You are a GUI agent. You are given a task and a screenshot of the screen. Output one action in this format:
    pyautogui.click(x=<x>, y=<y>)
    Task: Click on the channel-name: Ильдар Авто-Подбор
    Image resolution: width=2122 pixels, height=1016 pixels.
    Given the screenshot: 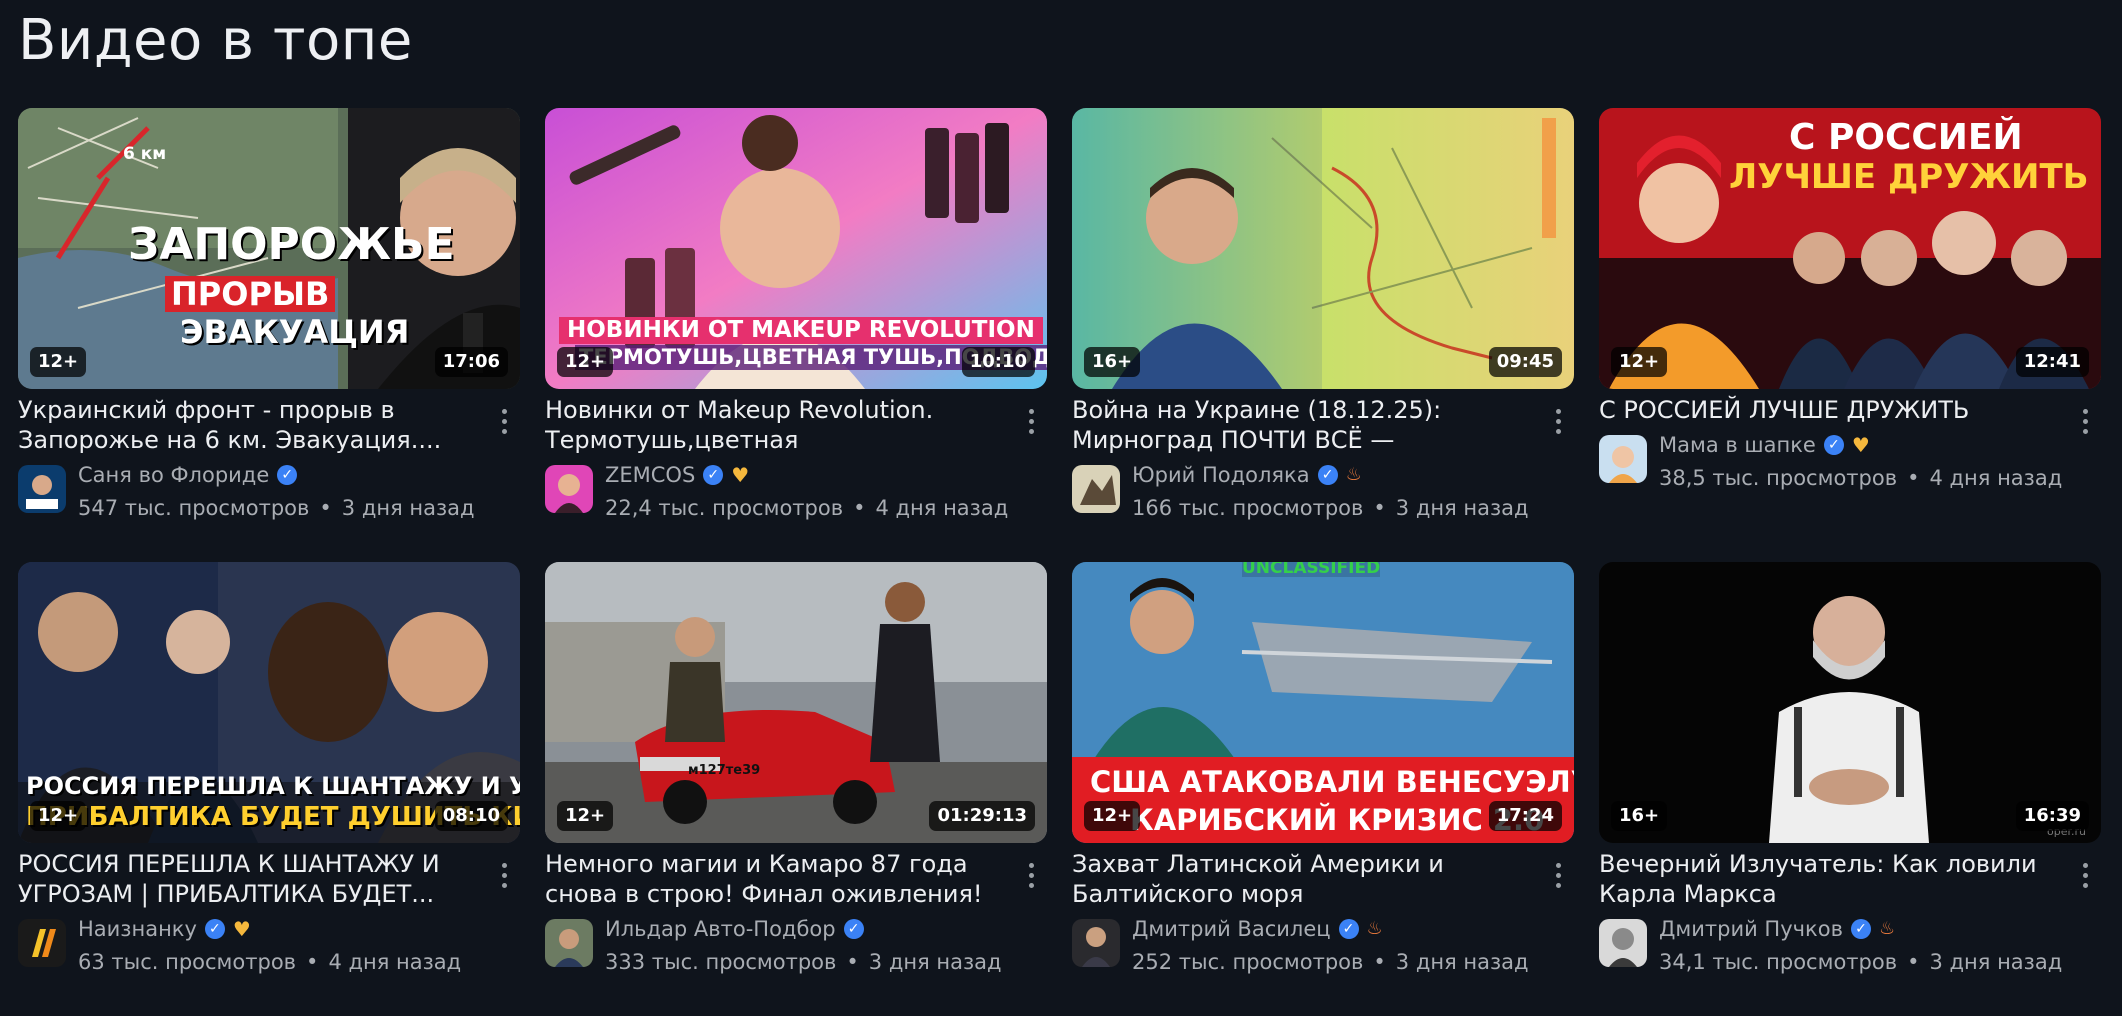 What is the action you would take?
    pyautogui.click(x=720, y=929)
    